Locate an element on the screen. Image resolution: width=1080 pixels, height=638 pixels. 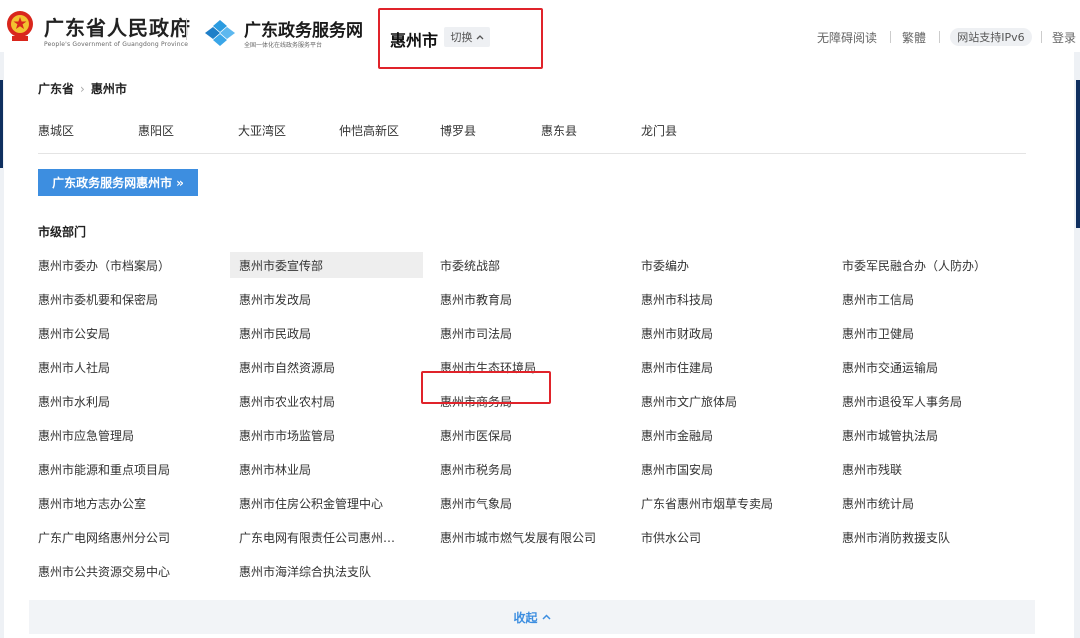
city-portal-button: 广东政务服务网惠州市 » is located at coordinates (118, 182).